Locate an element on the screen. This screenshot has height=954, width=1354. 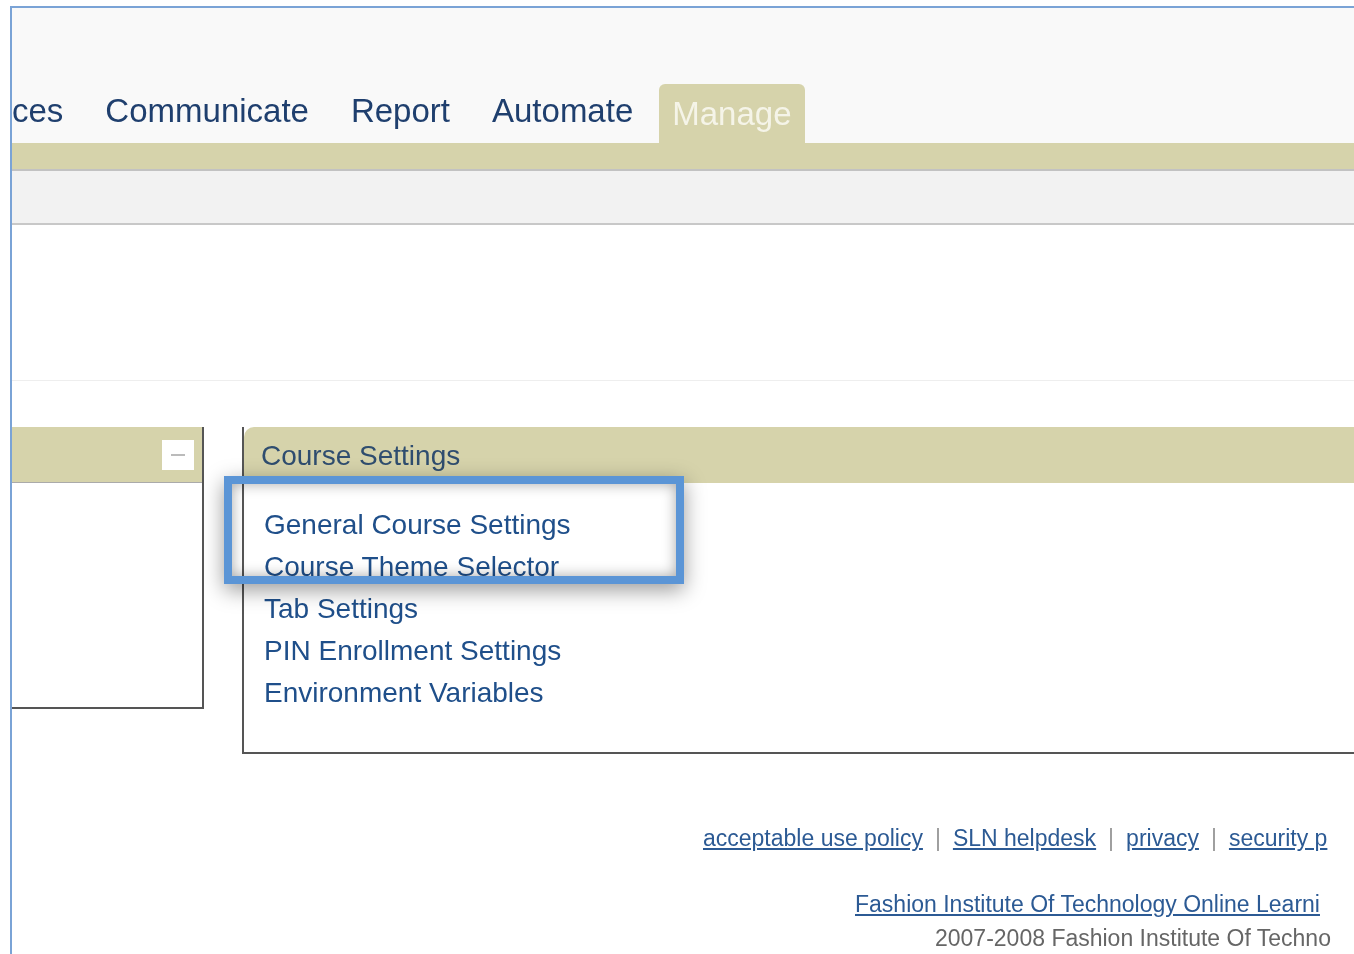
minus-icon is located at coordinates (178, 454).